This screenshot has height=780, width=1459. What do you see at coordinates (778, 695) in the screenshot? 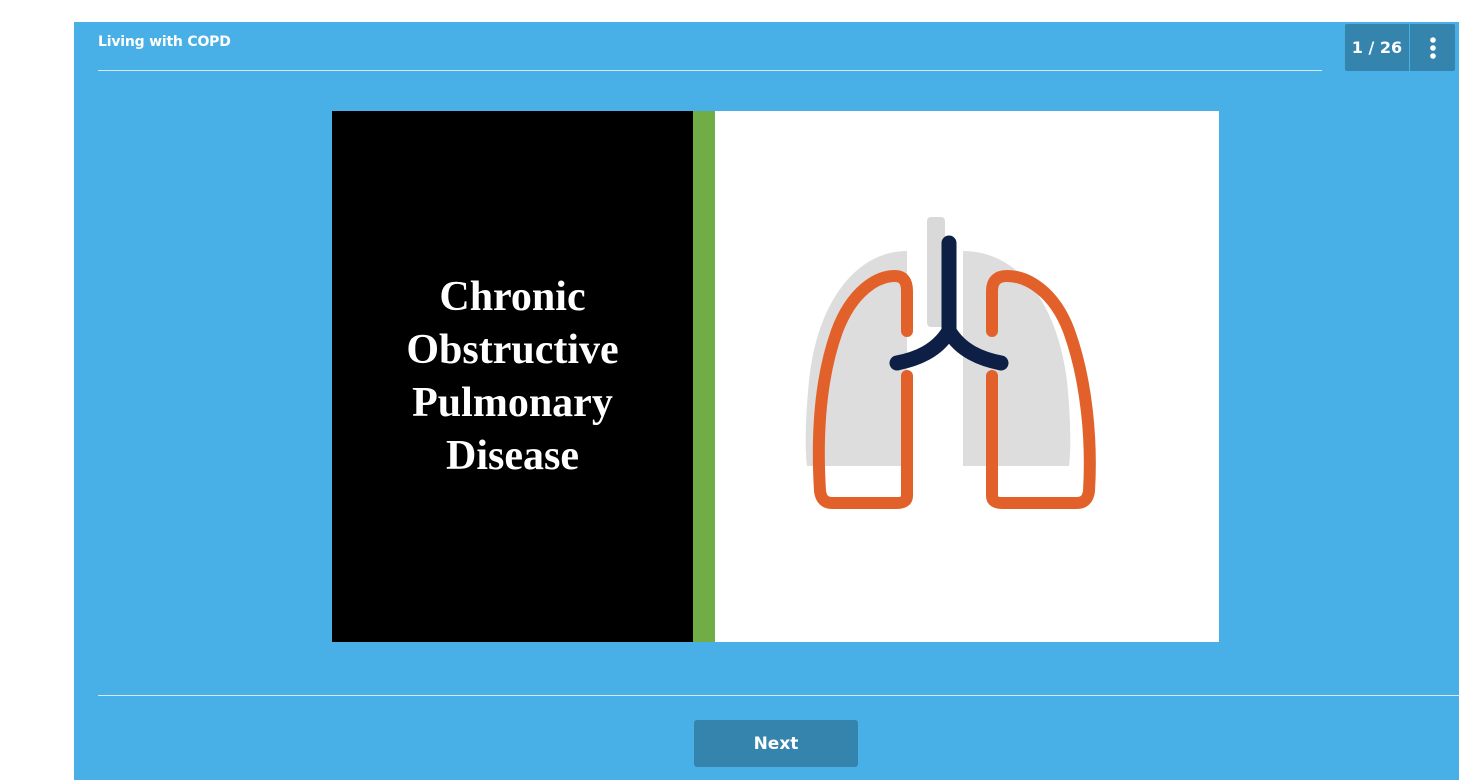
I see `footer-divider` at bounding box center [778, 695].